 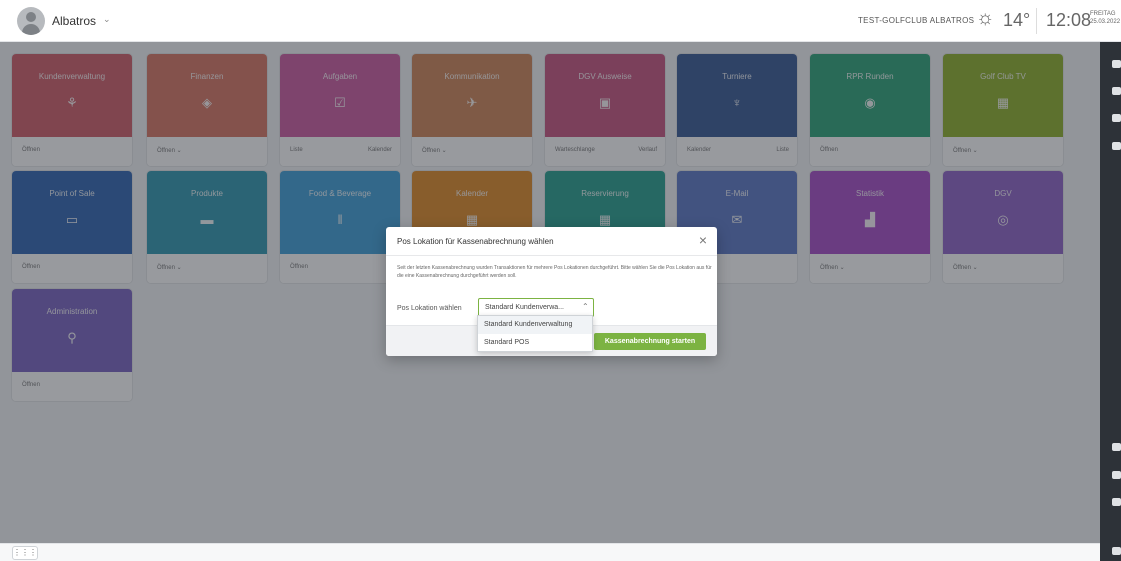 What do you see at coordinates (1116, 118) in the screenshot?
I see `heart-icon` at bounding box center [1116, 118].